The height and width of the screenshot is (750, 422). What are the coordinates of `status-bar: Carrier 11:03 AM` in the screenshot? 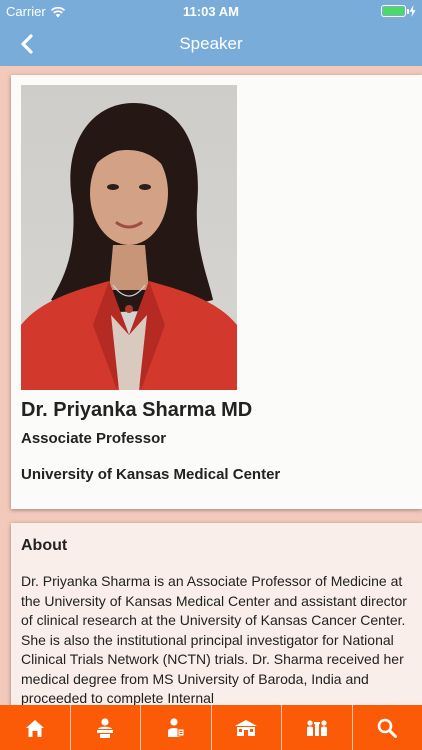 It's located at (211, 11).